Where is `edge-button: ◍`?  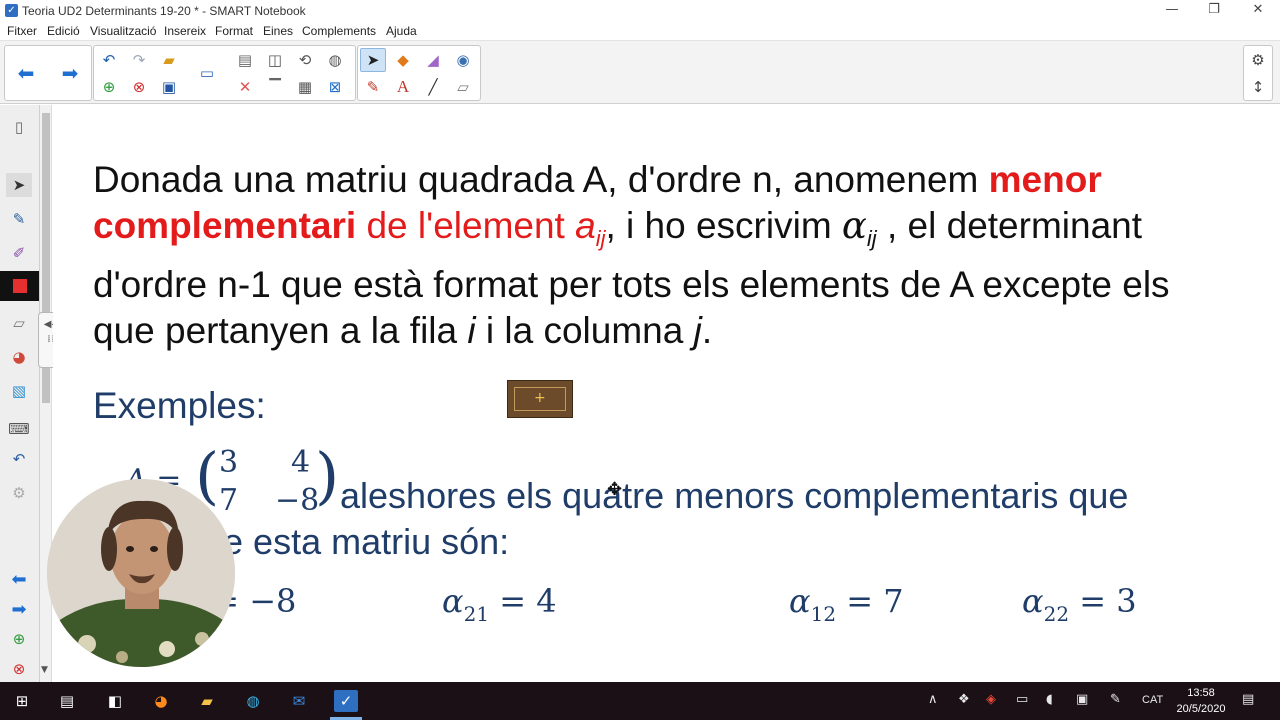 edge-button: ◍ is located at coordinates (253, 701).